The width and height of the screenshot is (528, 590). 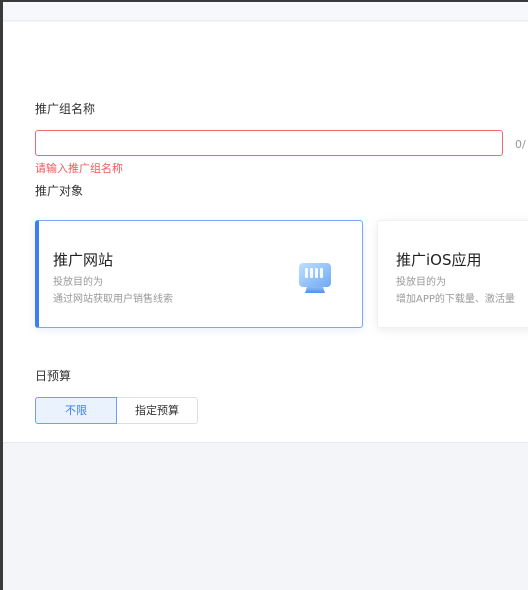 What do you see at coordinates (265, 11) in the screenshot?
I see `top-strip` at bounding box center [265, 11].